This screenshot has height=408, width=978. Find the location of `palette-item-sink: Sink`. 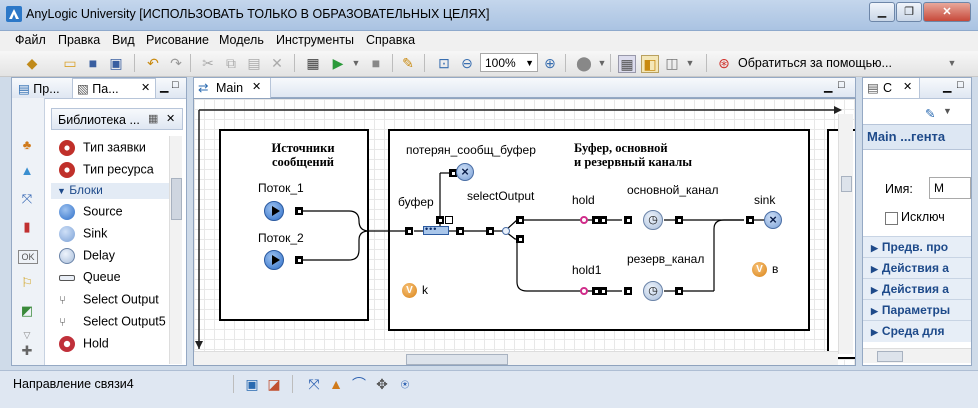

palette-item-sink: Sink is located at coordinates (83, 236).